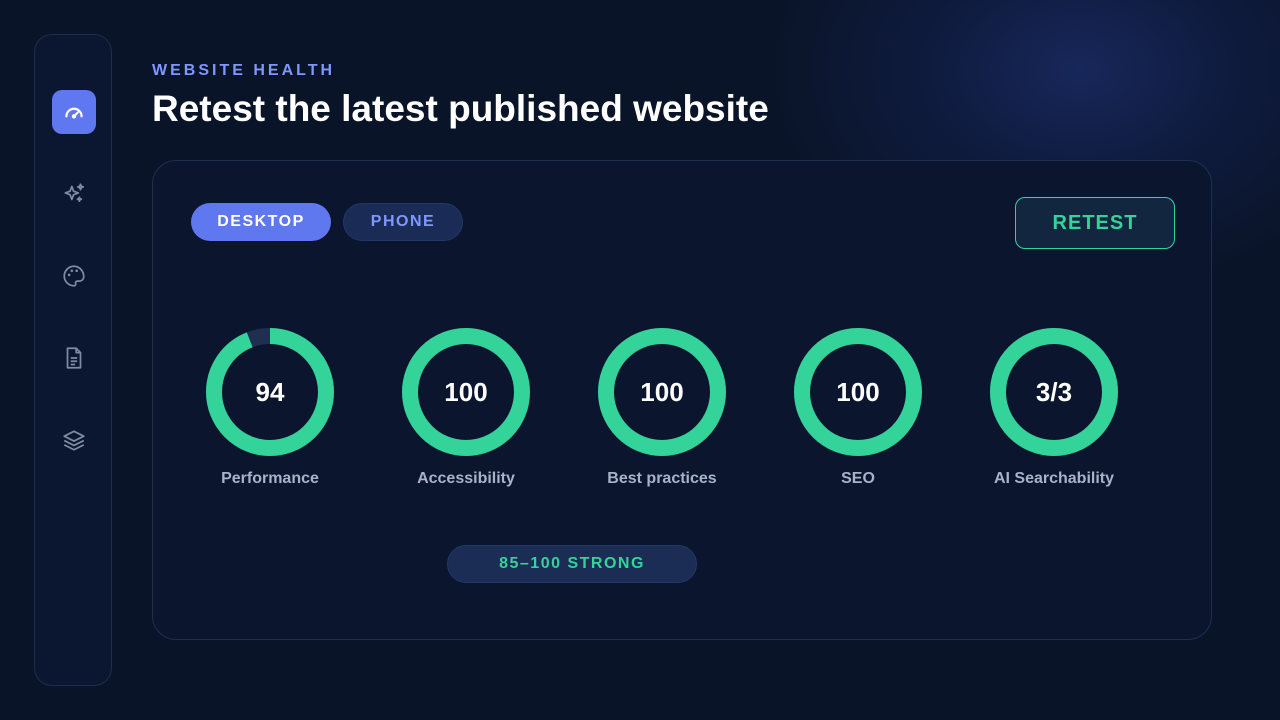 The image size is (1280, 720). Describe the element at coordinates (466, 478) in the screenshot. I see `score-label: Accessibility` at that location.